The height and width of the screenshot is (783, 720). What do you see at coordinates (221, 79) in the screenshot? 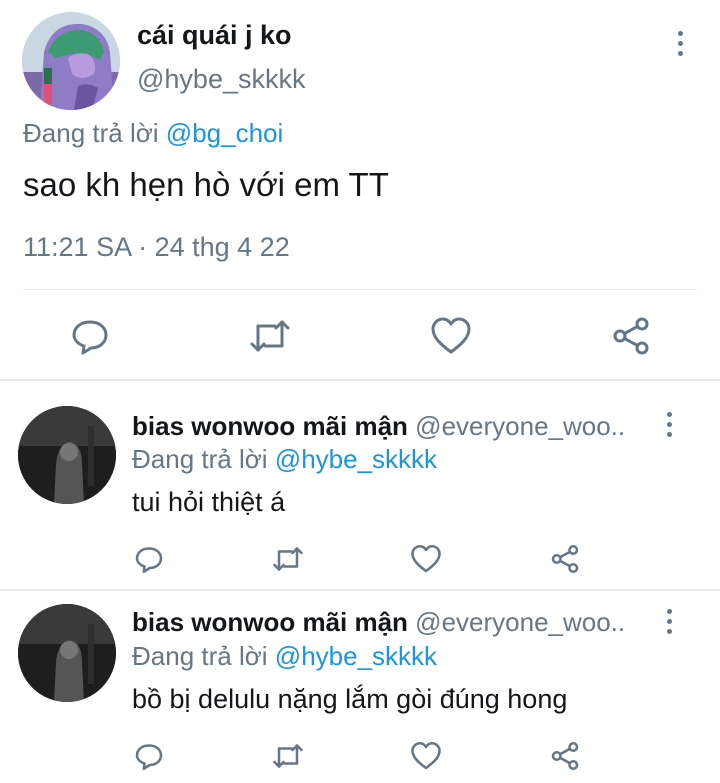
I see `main-handle: @hybe_skkkk` at bounding box center [221, 79].